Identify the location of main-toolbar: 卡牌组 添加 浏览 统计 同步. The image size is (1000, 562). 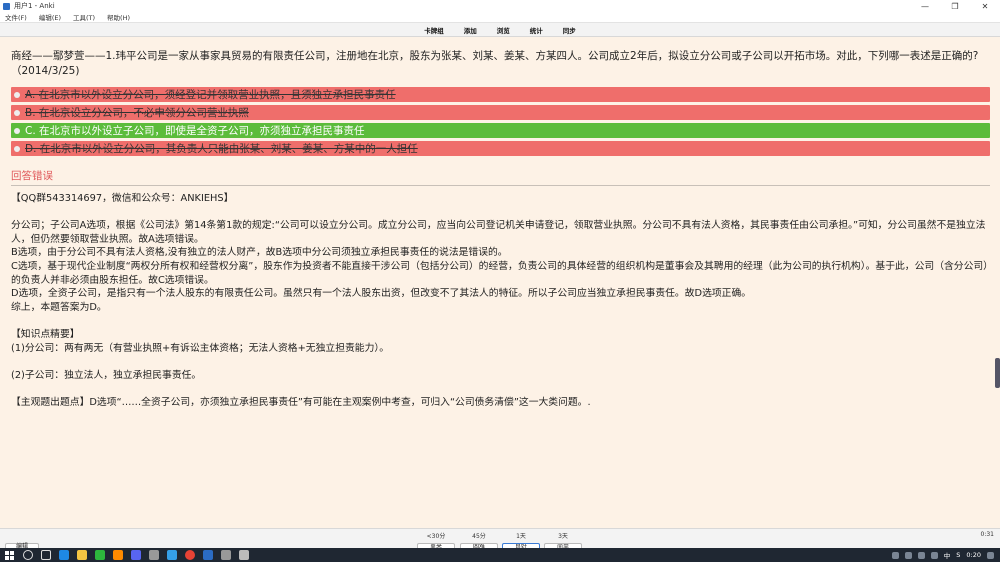
(500, 30).